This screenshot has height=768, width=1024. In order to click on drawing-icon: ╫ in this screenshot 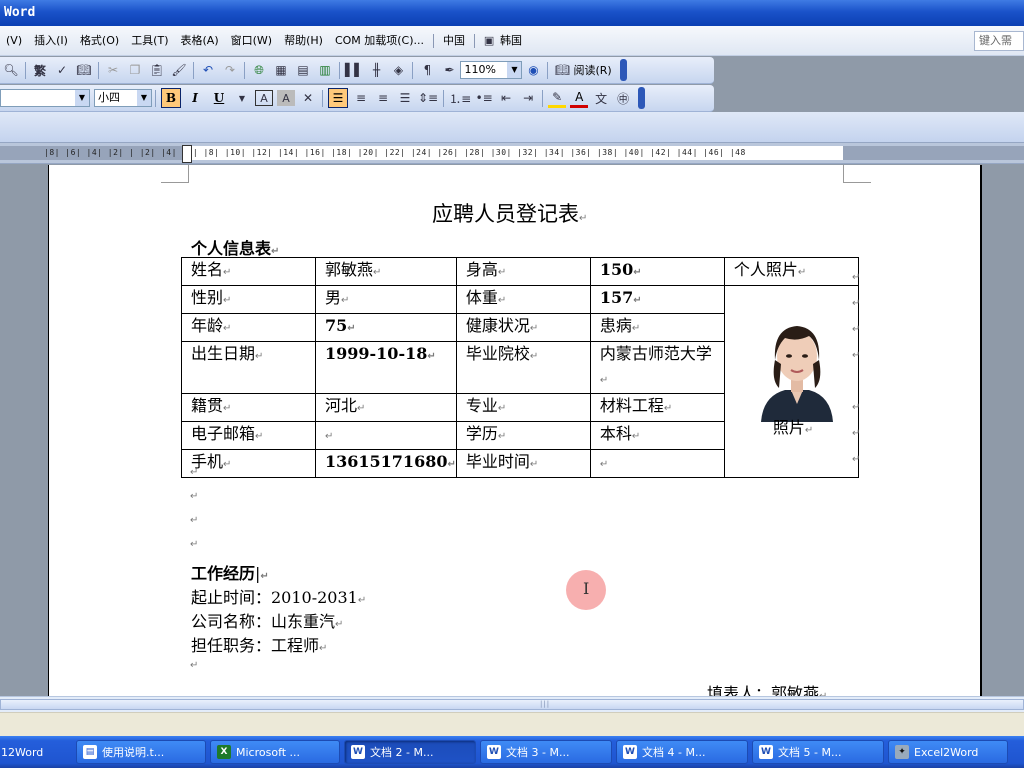, I will do `click(376, 70)`.